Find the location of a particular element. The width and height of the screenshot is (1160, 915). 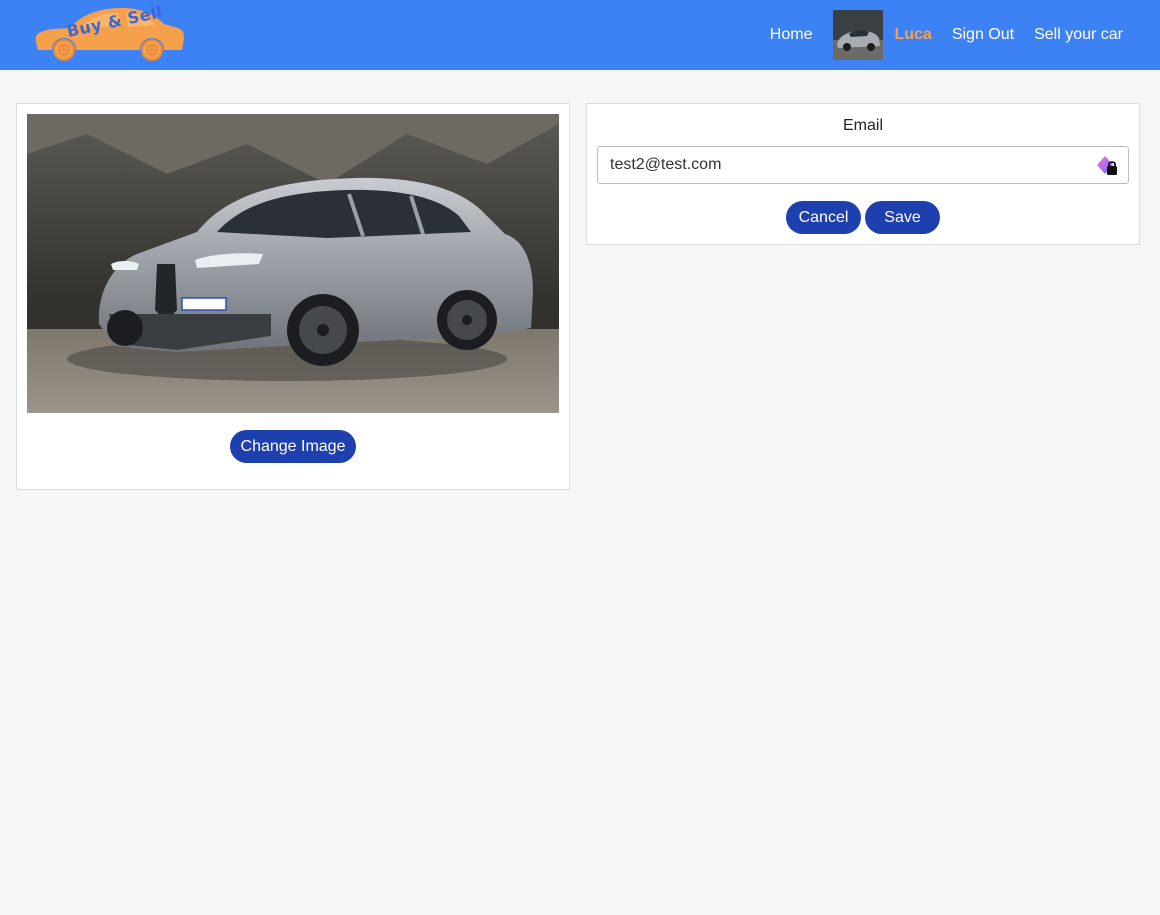

save-button: Save is located at coordinates (902, 217).